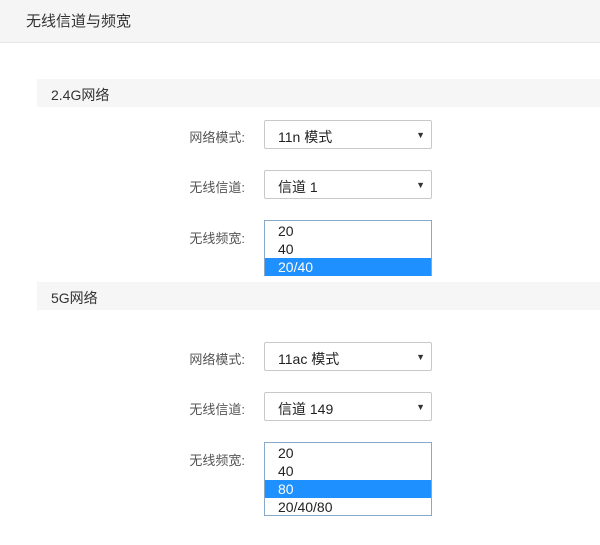 This screenshot has width=600, height=545. What do you see at coordinates (306, 409) in the screenshot?
I see `channel-value-5g: 信道 149` at bounding box center [306, 409].